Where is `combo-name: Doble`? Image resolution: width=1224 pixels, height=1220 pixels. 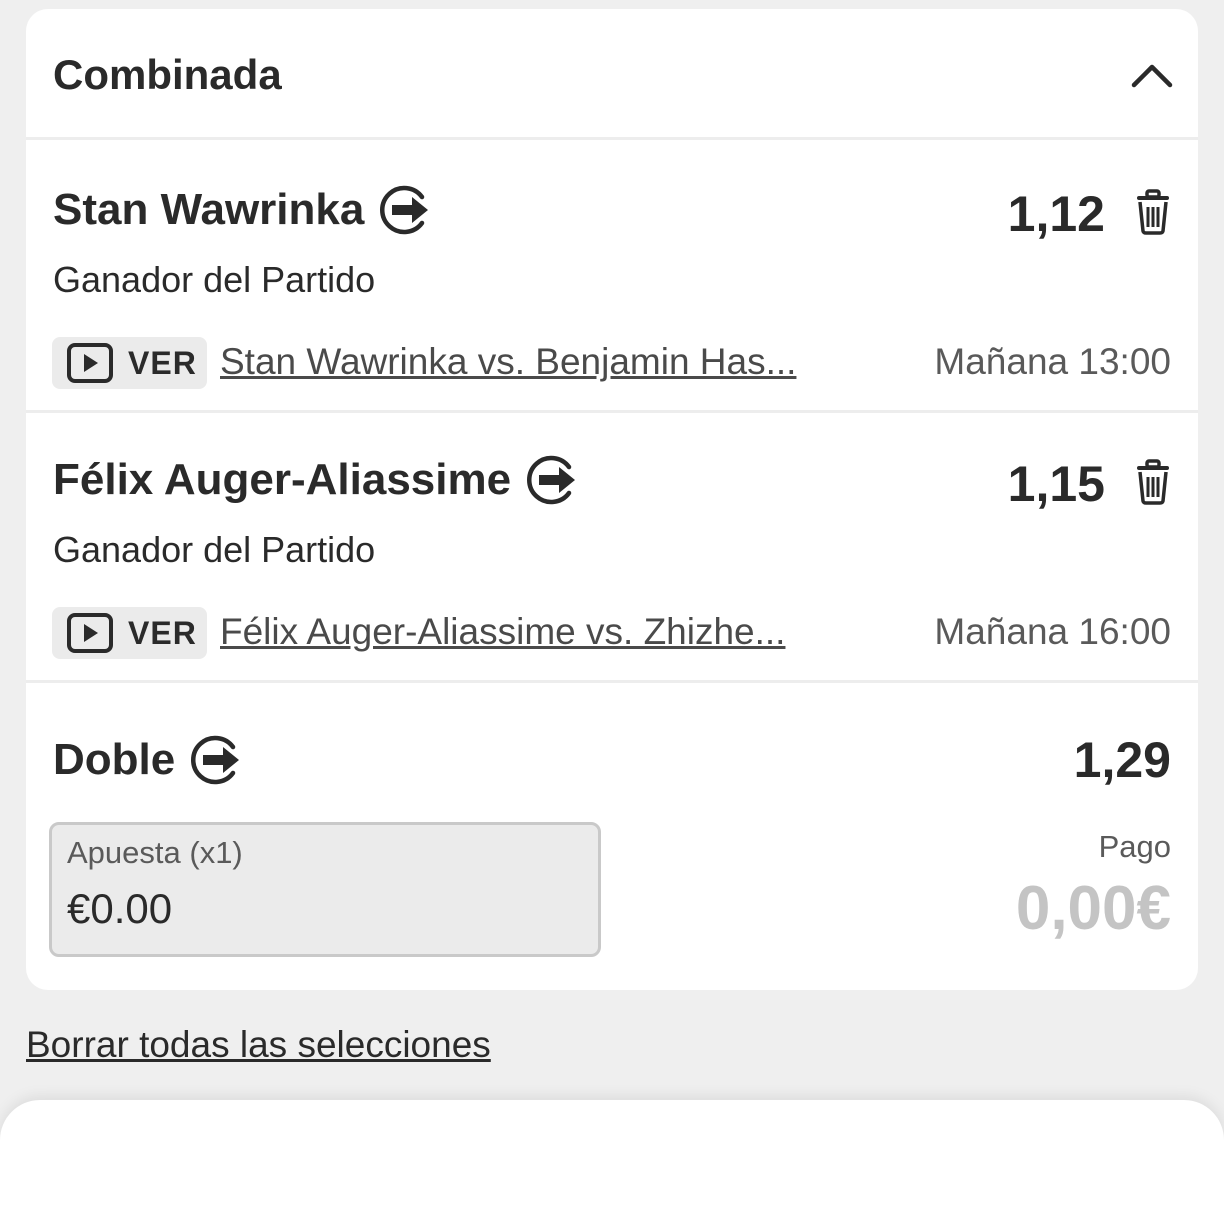 combo-name: Doble is located at coordinates (148, 760).